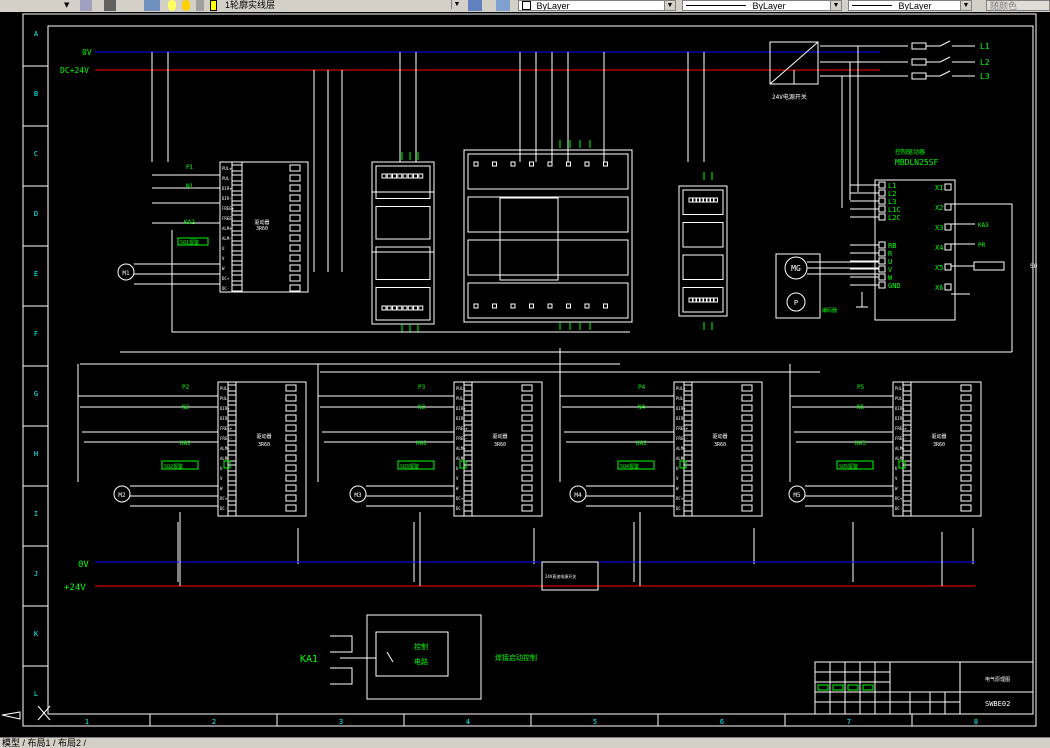 The width and height of the screenshot is (1050, 748). What do you see at coordinates (189, 222) in the screenshot?
I see `top-driver-ka: KA2` at bounding box center [189, 222].